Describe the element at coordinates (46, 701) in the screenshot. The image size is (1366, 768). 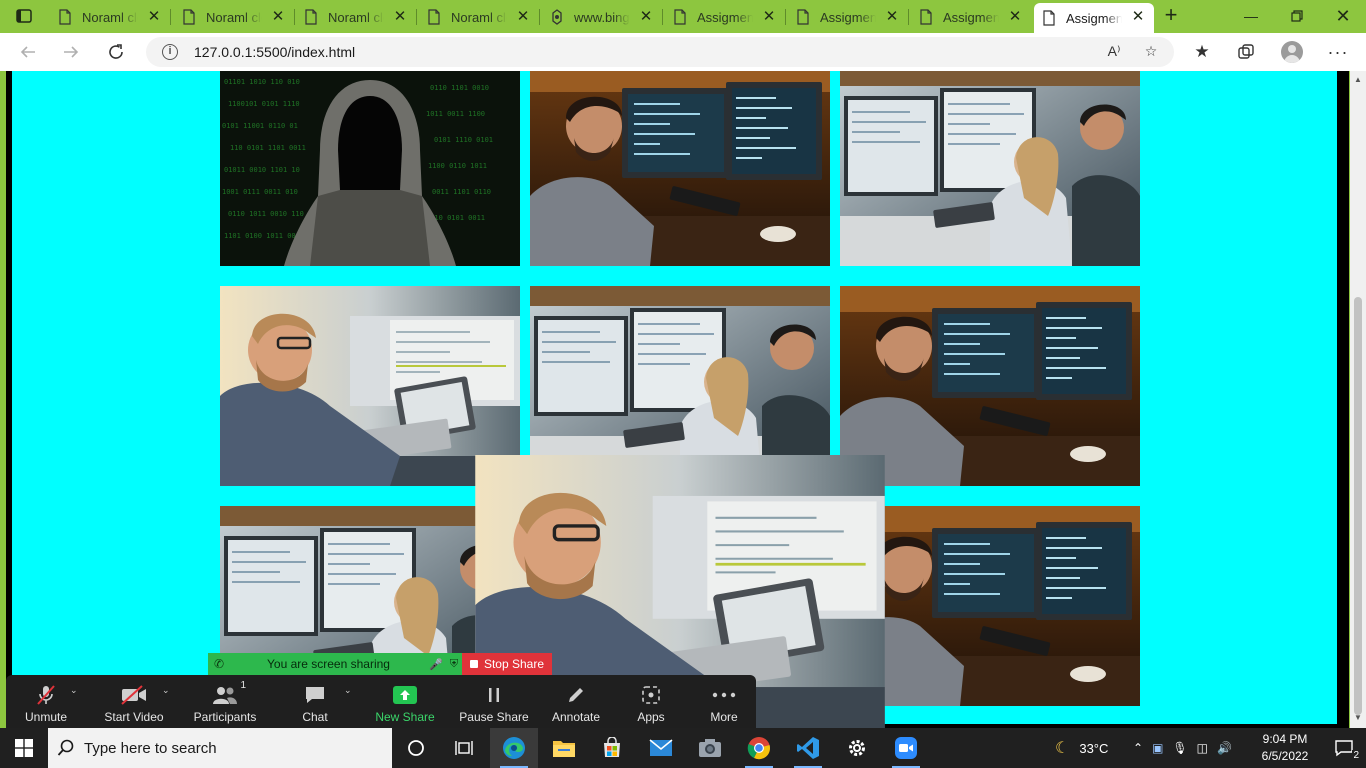
I see `unmute-button: Unmute` at that location.